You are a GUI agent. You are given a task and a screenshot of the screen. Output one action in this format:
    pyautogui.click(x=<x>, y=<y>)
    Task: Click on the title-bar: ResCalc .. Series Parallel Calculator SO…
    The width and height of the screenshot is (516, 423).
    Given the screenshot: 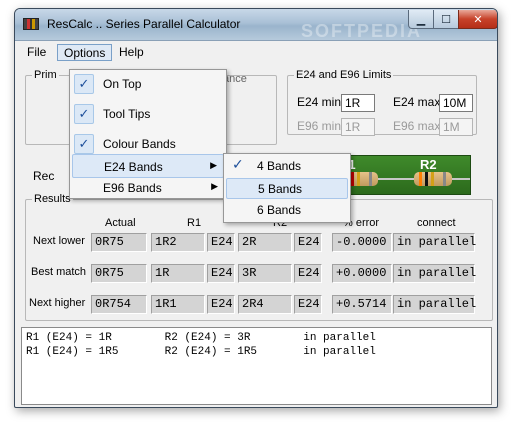 What is the action you would take?
    pyautogui.click(x=256, y=25)
    